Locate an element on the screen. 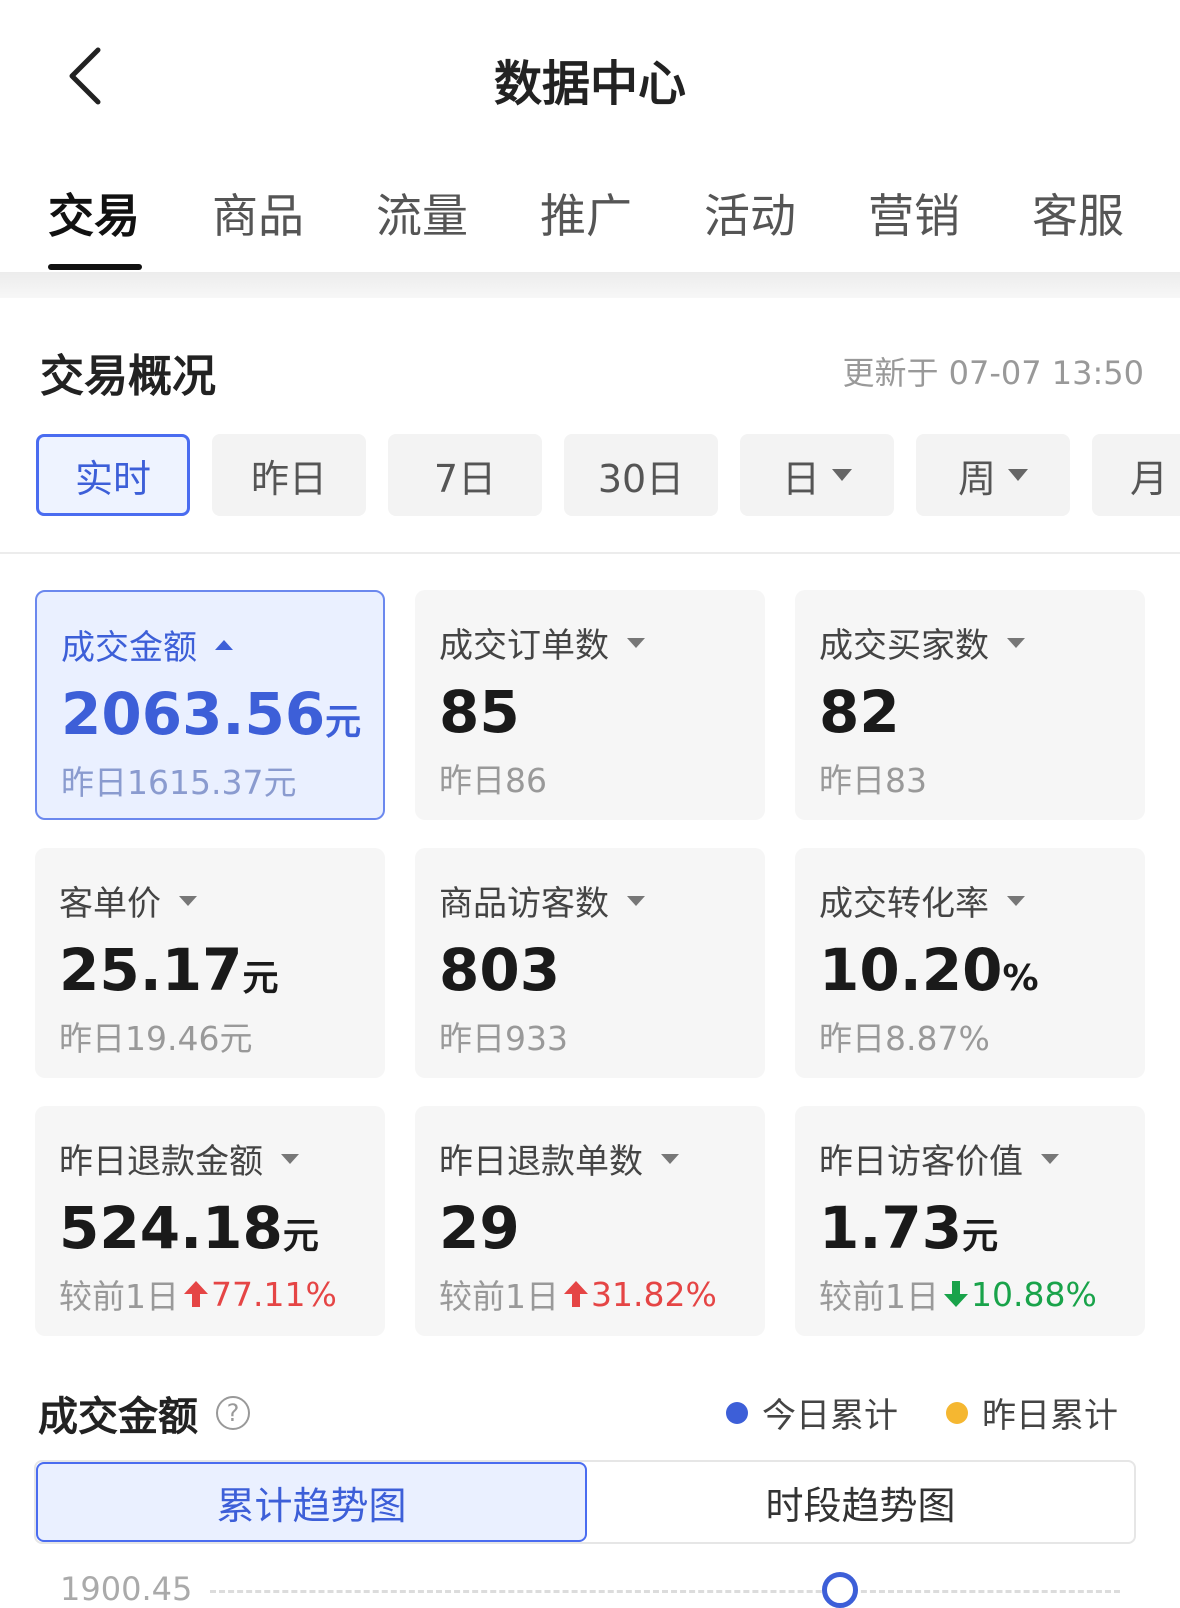 Image resolution: width=1180 pixels, height=1608 pixels. caret-up-icon is located at coordinates (224, 644).